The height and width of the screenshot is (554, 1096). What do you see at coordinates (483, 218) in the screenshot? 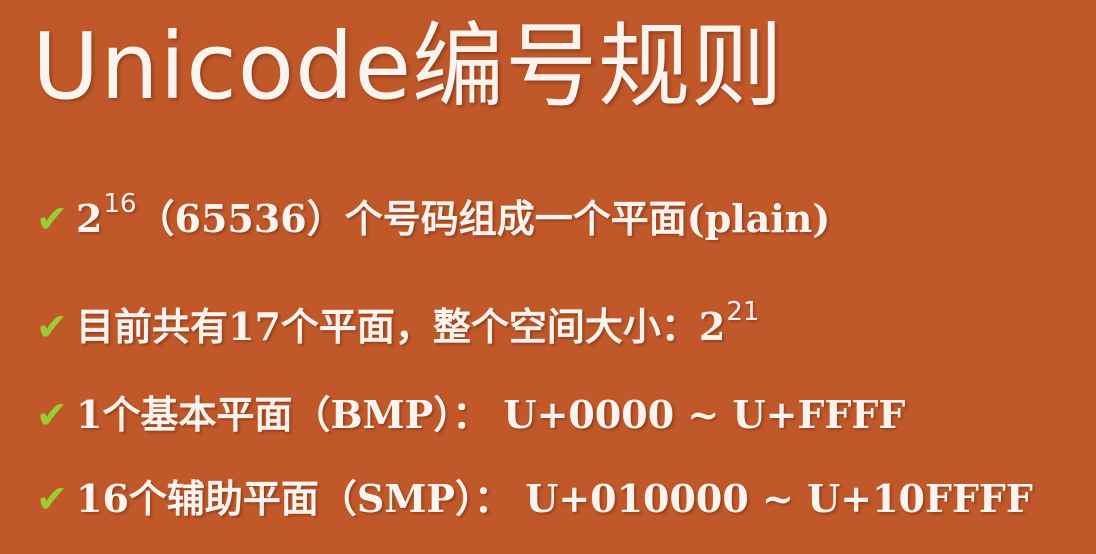
I see `bullet-text: （65536）个号码组成一个平面(plain)` at bounding box center [483, 218].